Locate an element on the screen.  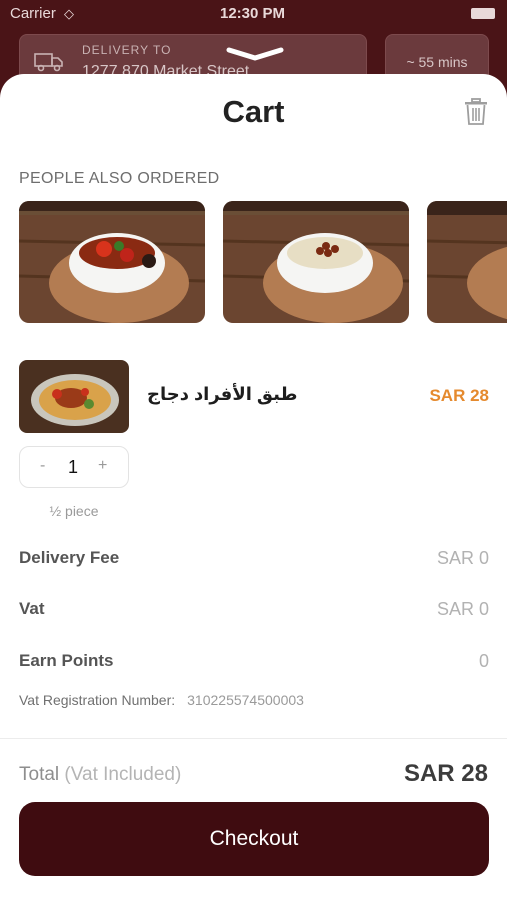
vat-row: Vat SAR 0 is located at coordinates (254, 611).